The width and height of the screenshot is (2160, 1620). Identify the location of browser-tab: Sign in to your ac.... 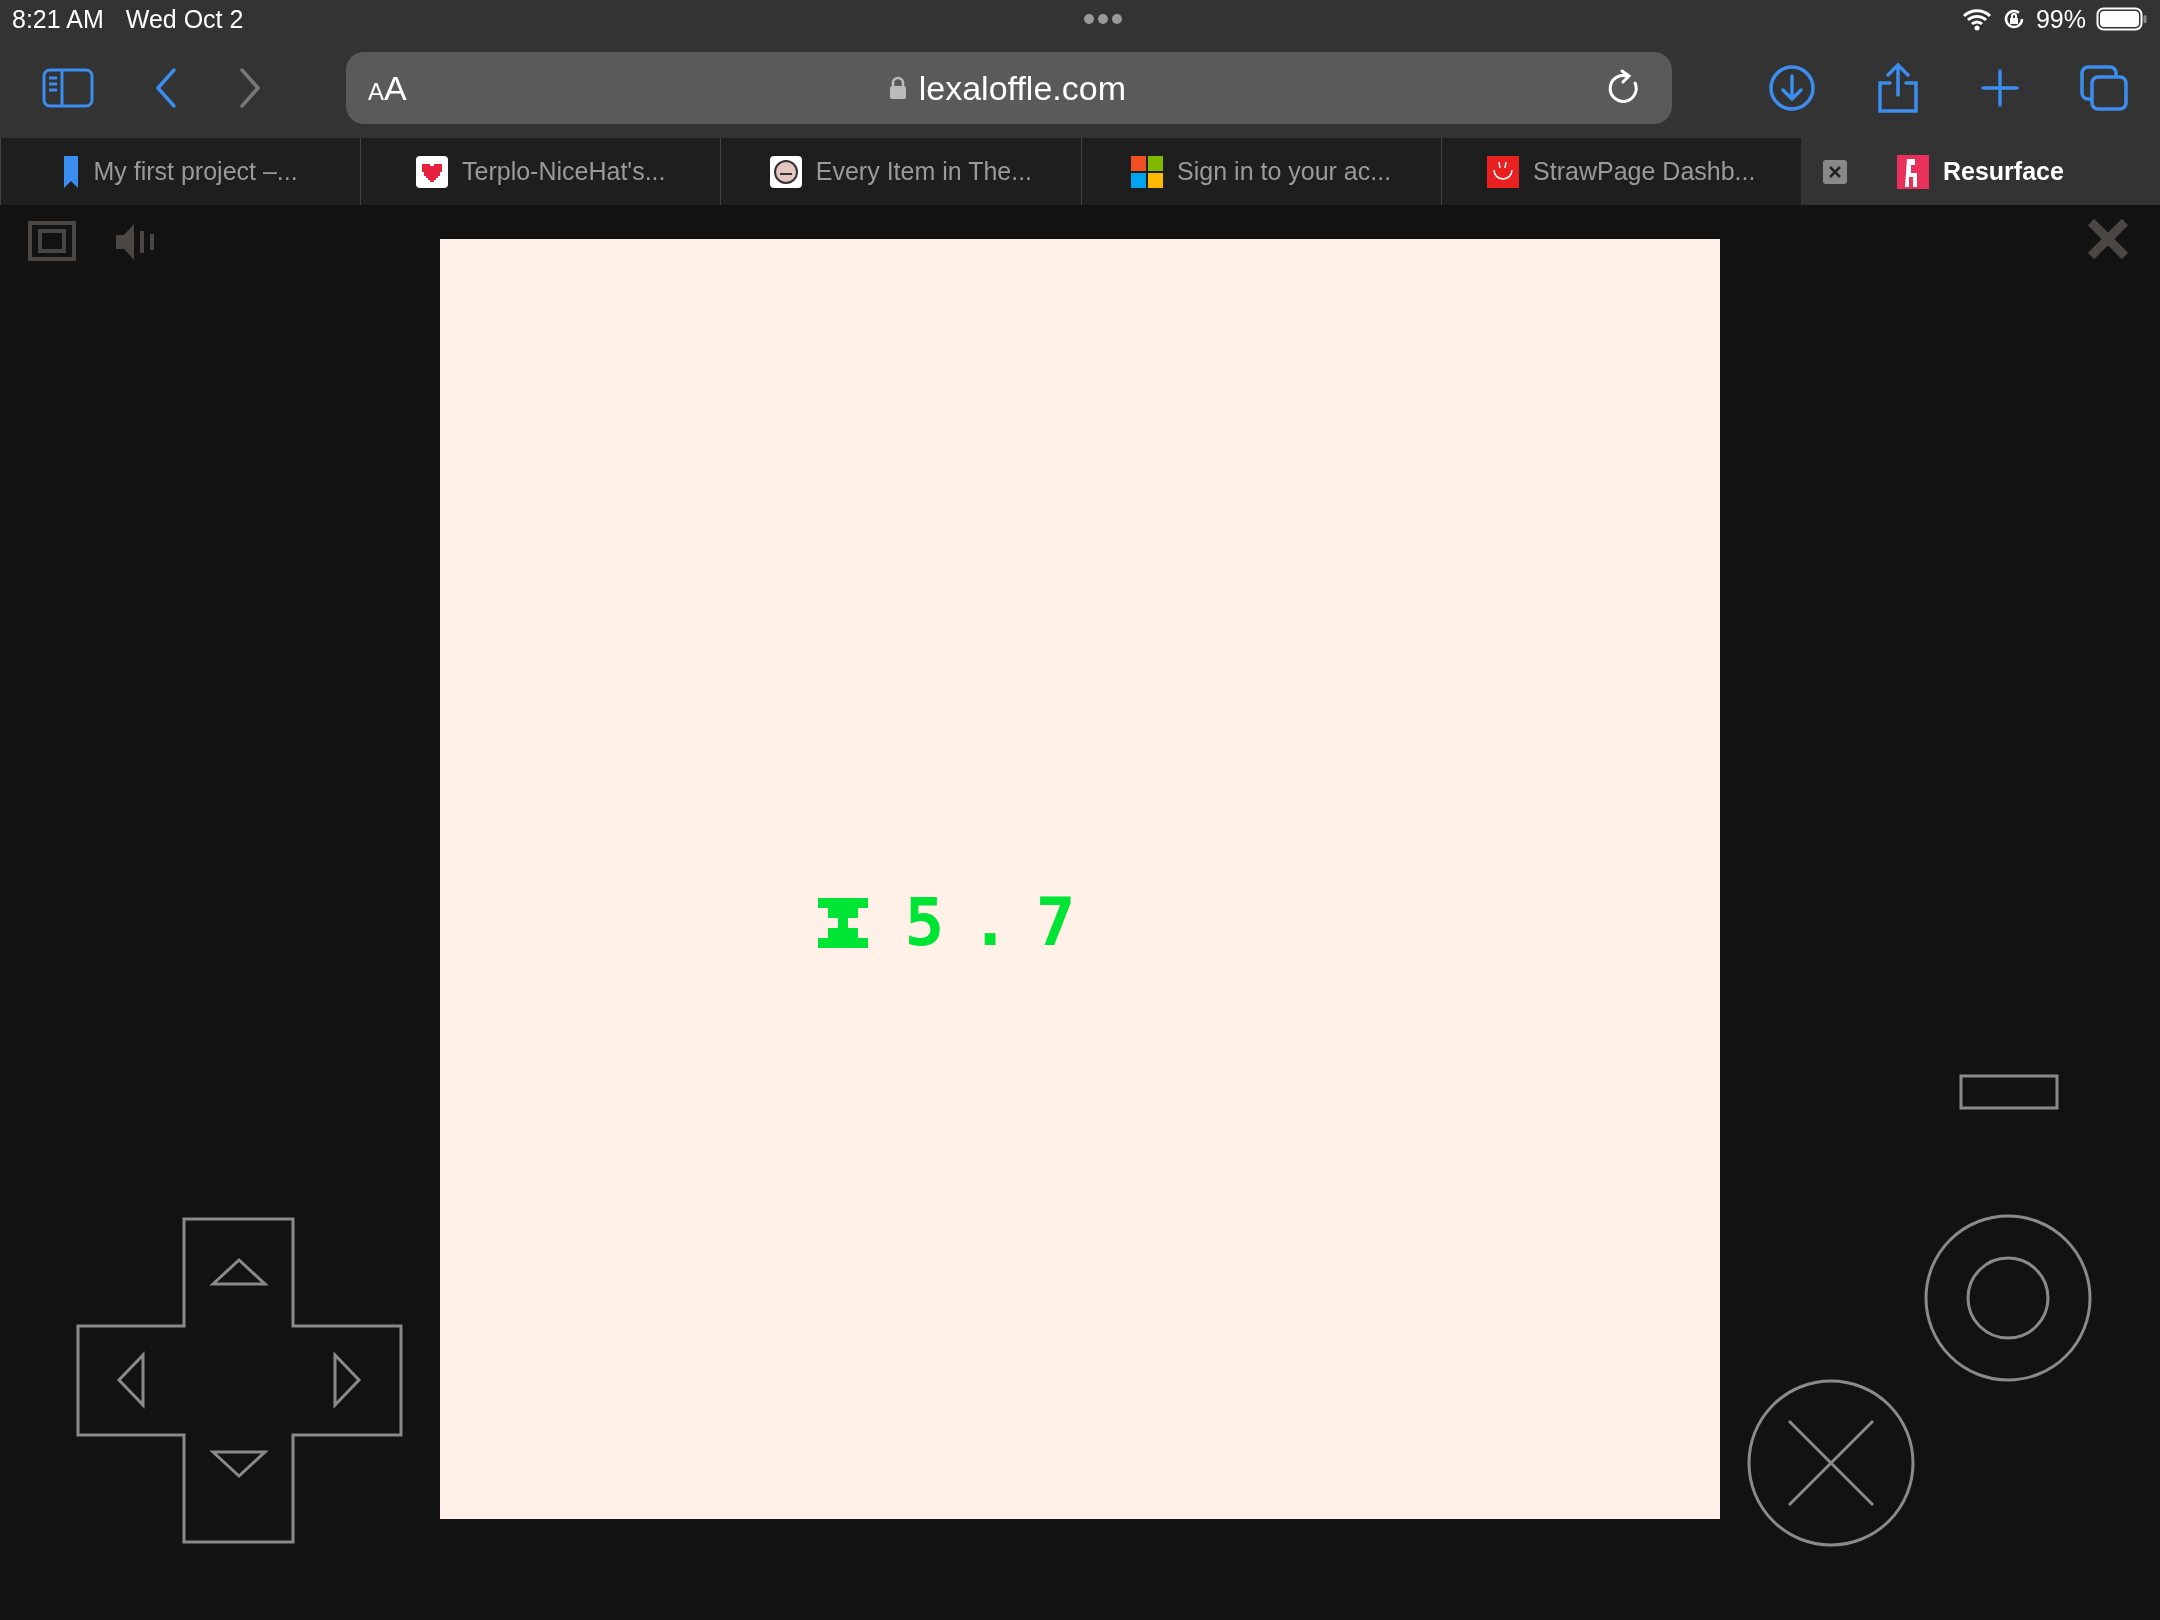
(1260, 171).